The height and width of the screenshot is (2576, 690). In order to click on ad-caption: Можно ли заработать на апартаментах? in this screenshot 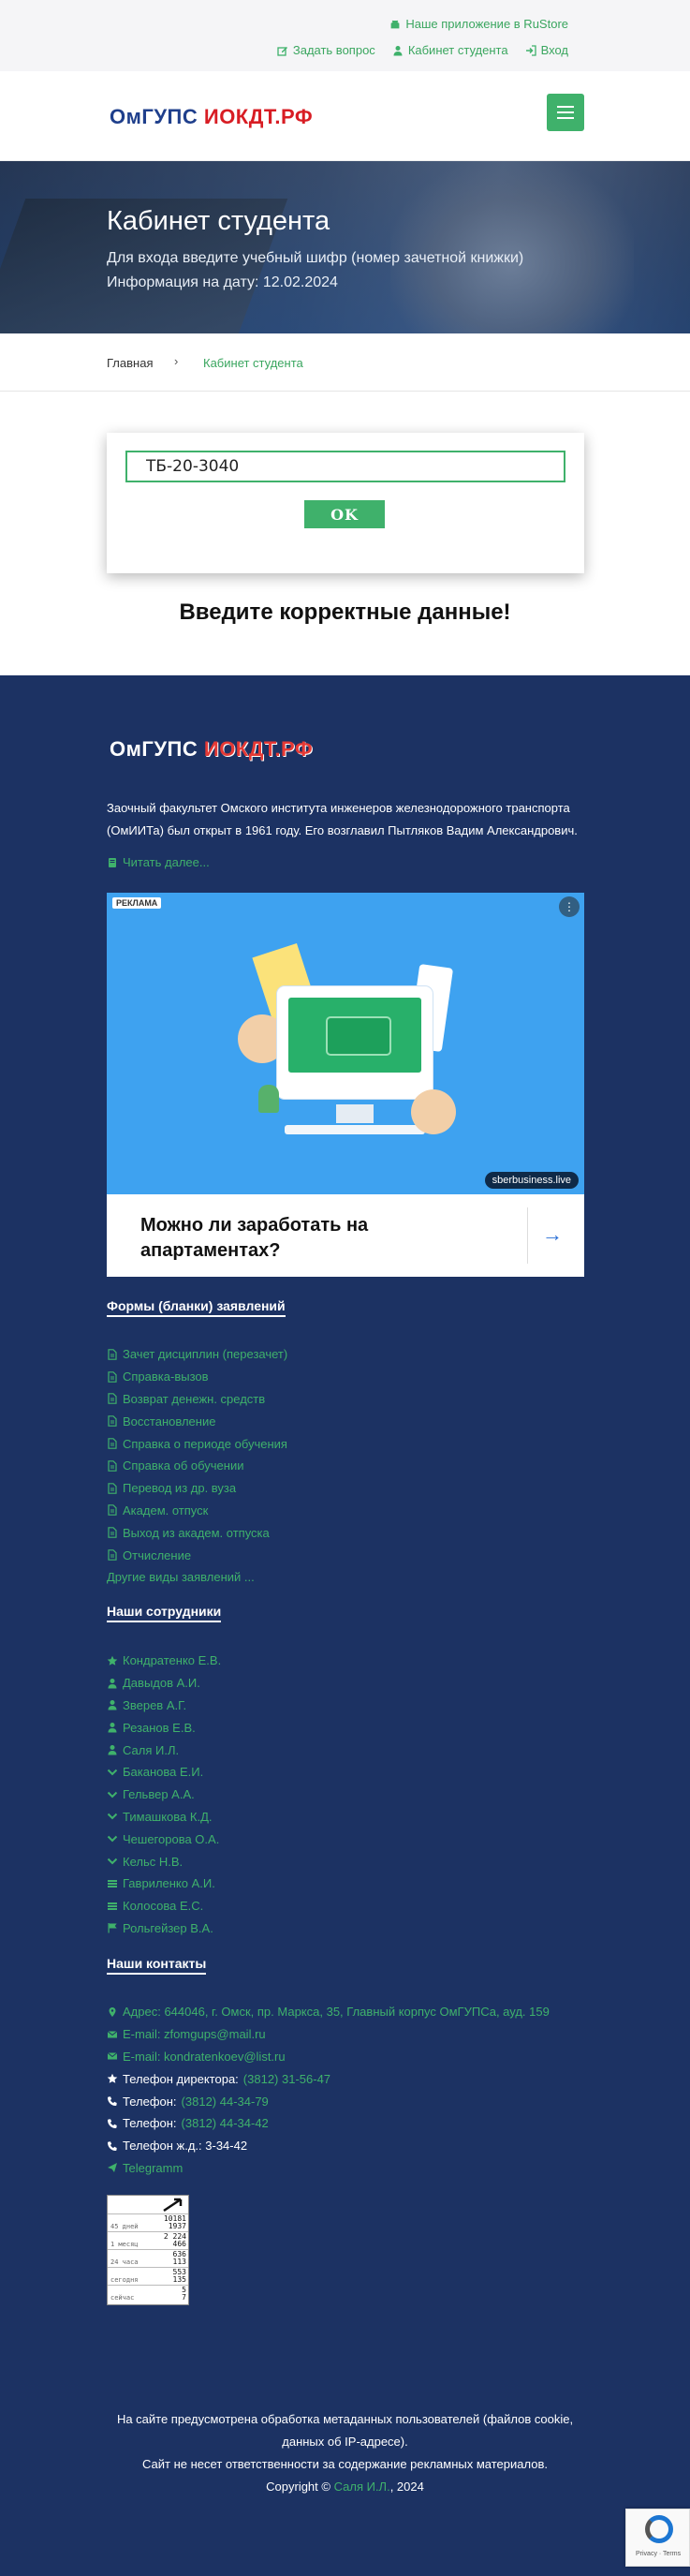, I will do `click(254, 1238)`.